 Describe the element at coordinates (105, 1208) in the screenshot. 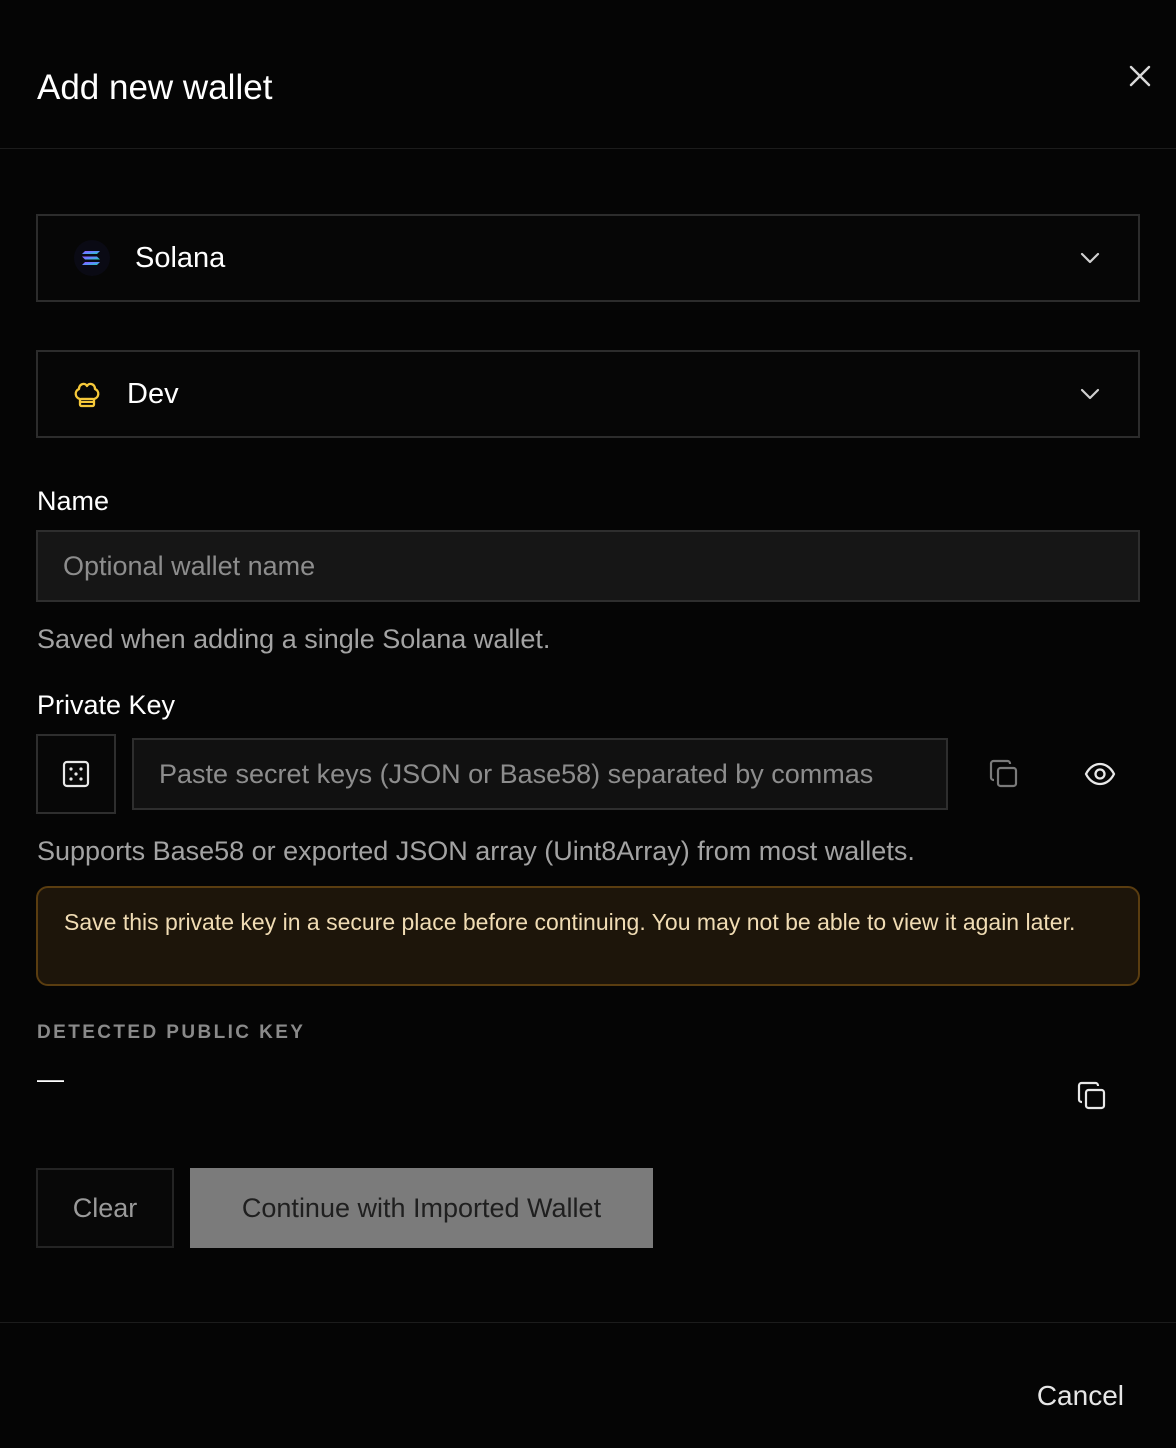

I see `clear-button: Clear` at that location.